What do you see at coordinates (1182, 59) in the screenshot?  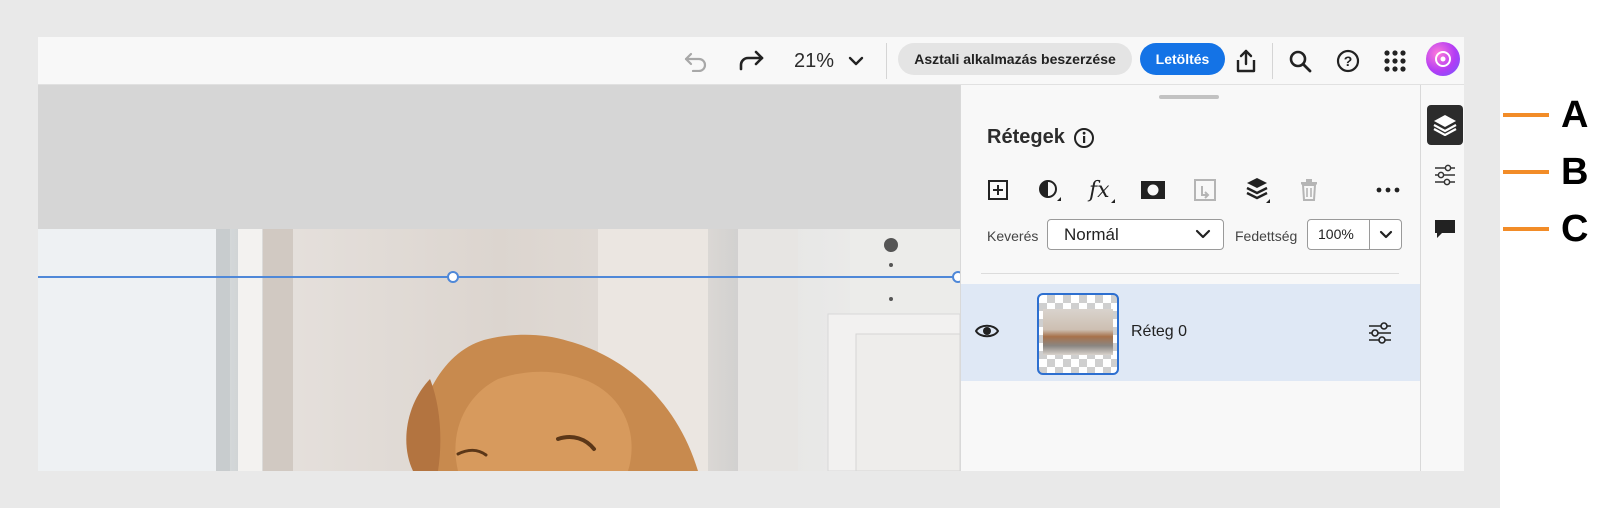 I see `download-button: Letöltés` at bounding box center [1182, 59].